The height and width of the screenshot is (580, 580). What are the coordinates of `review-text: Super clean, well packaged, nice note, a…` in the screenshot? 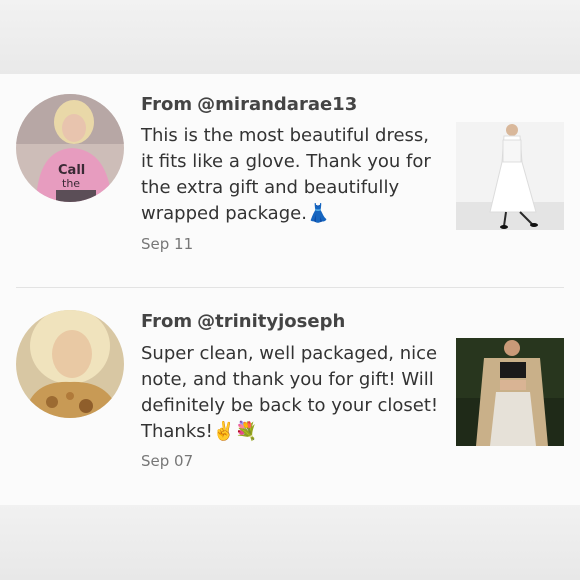 It's located at (290, 392).